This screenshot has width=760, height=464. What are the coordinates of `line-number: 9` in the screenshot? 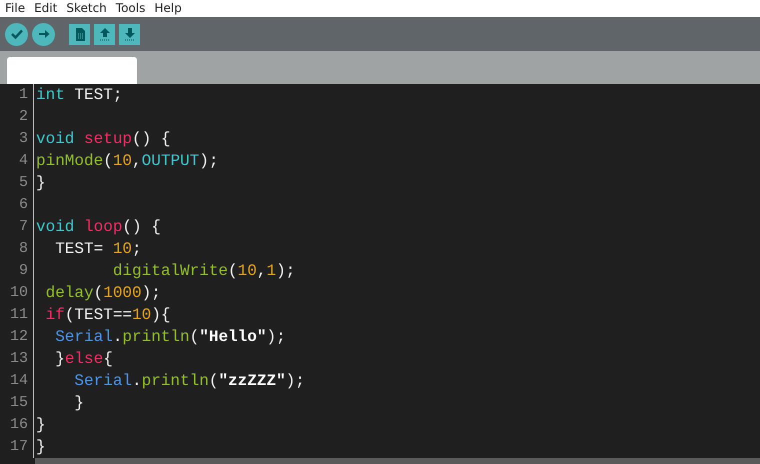 It's located at (23, 271).